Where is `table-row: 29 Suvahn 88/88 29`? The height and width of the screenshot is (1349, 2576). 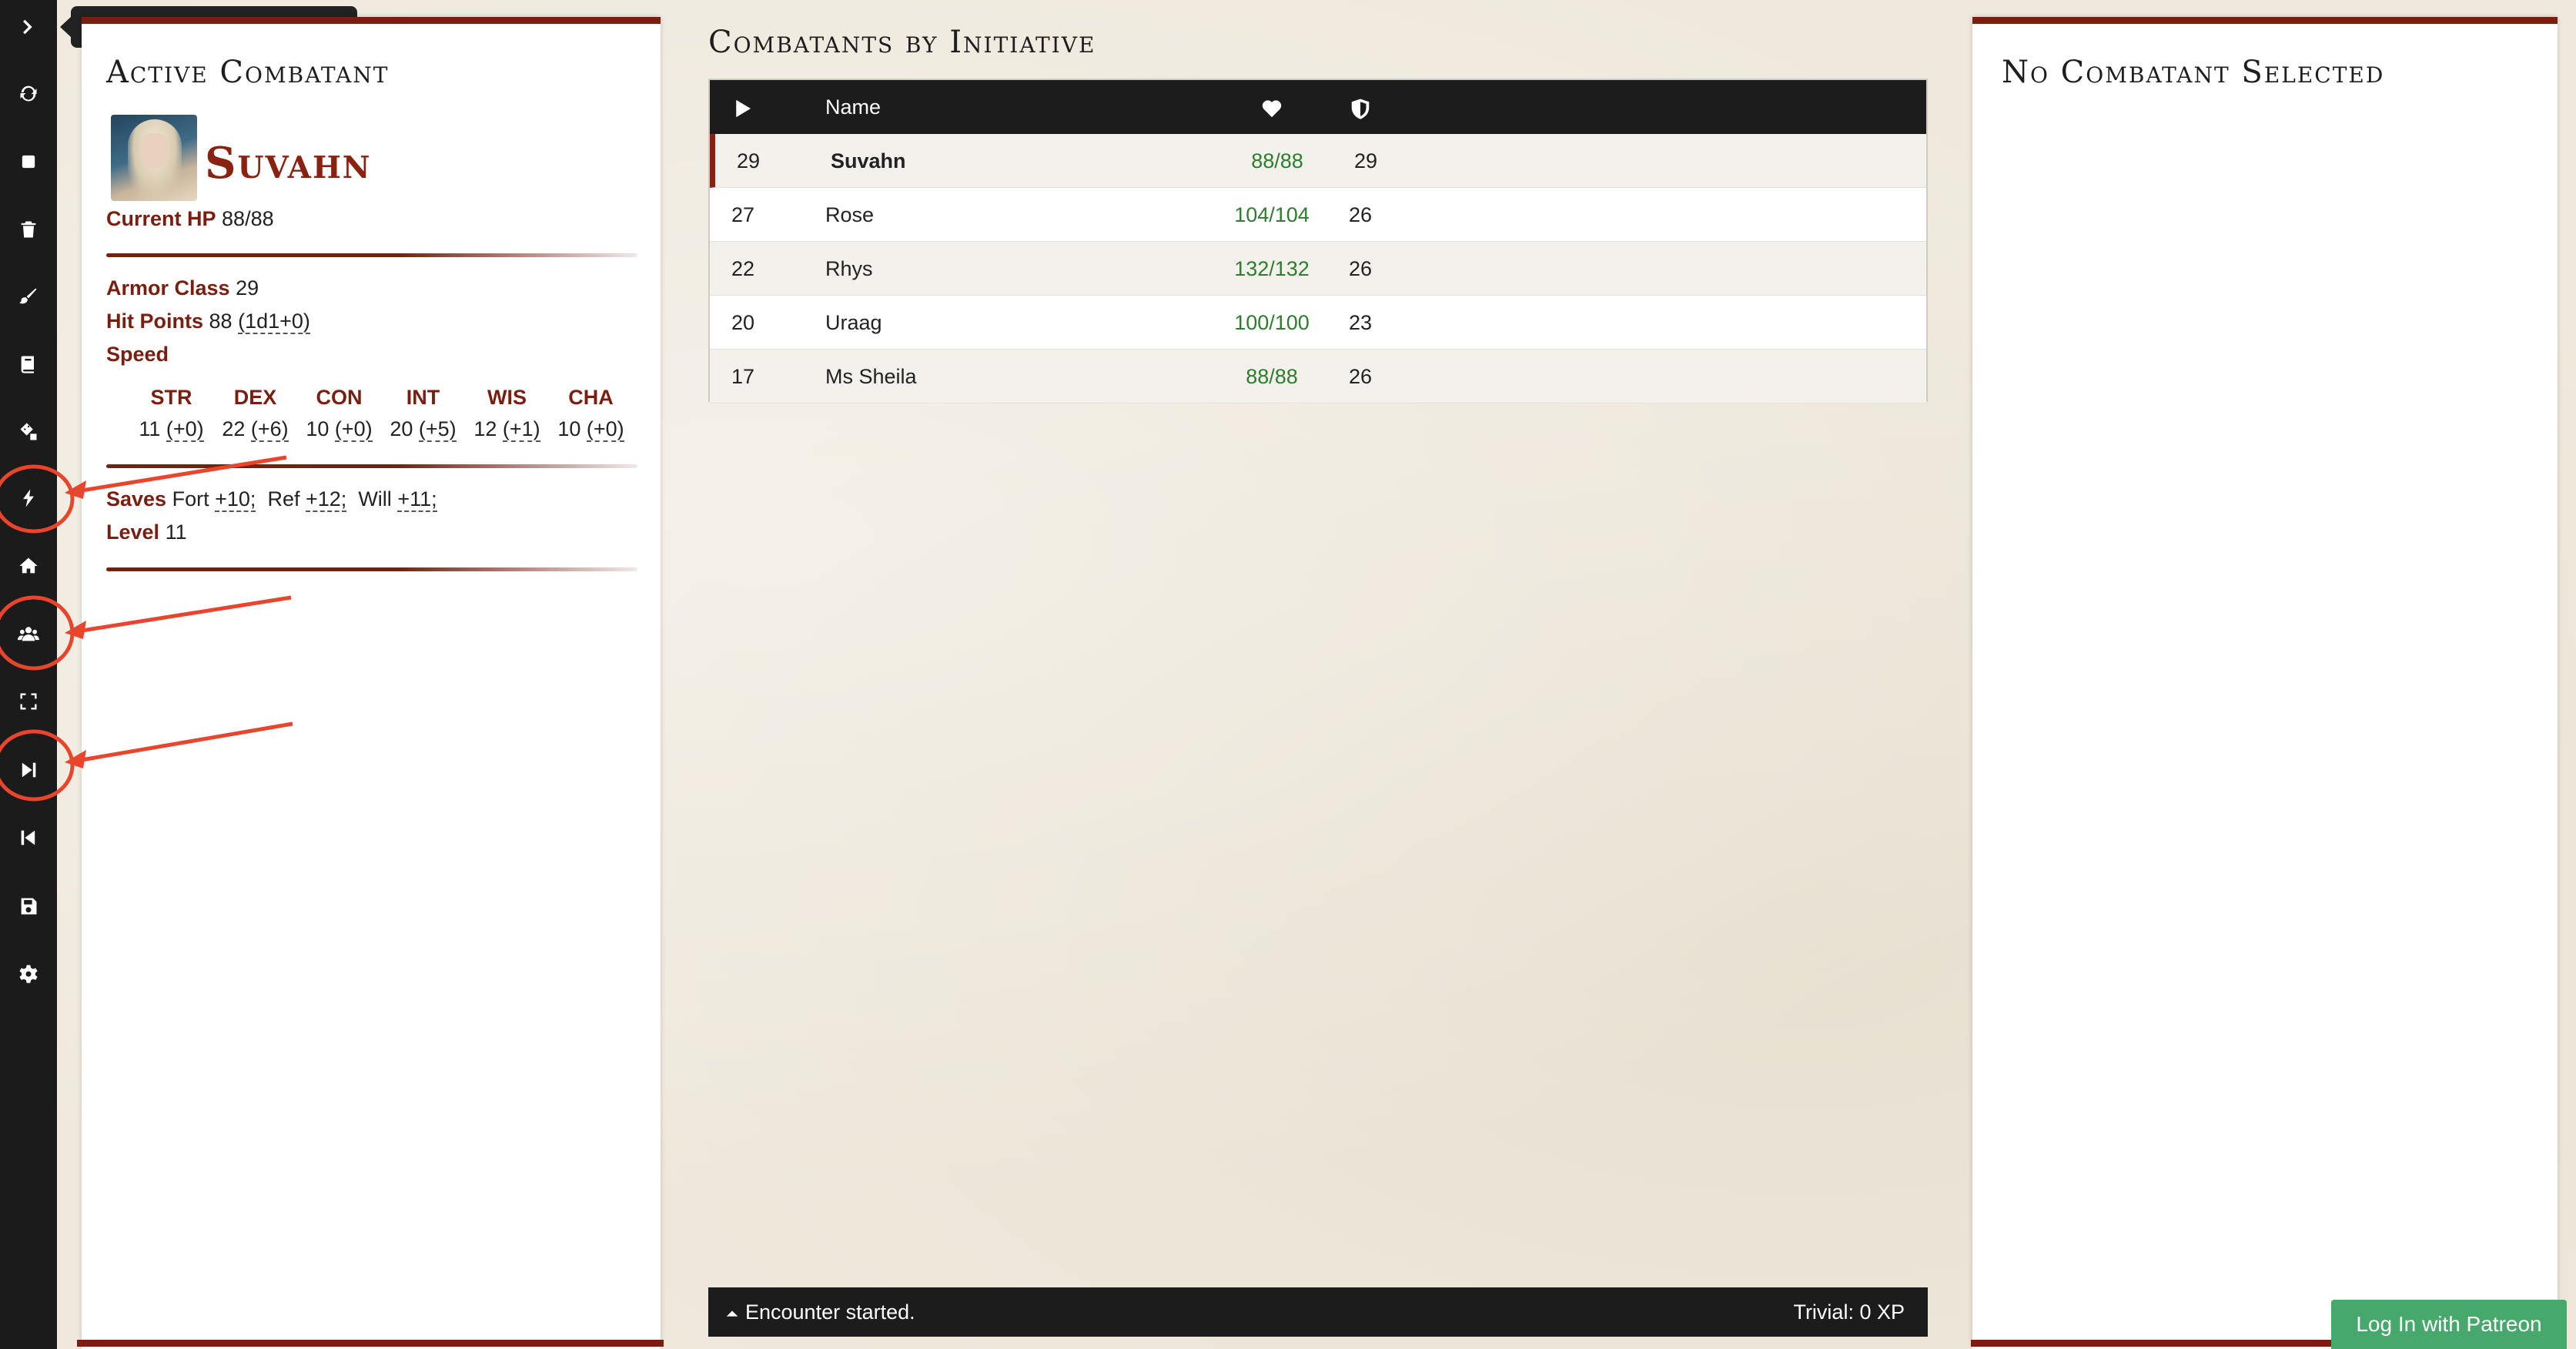
table-row: 29 Suvahn 88/88 29 is located at coordinates (1318, 161).